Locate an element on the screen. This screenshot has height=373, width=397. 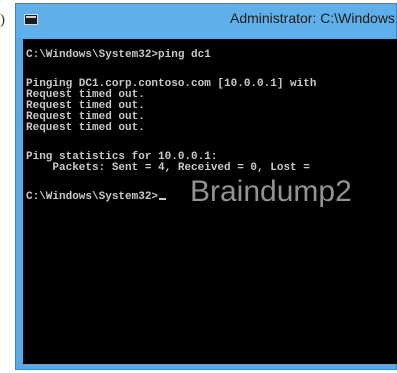
prompt-text: C:\Windows\System32> is located at coordinates (92, 197).